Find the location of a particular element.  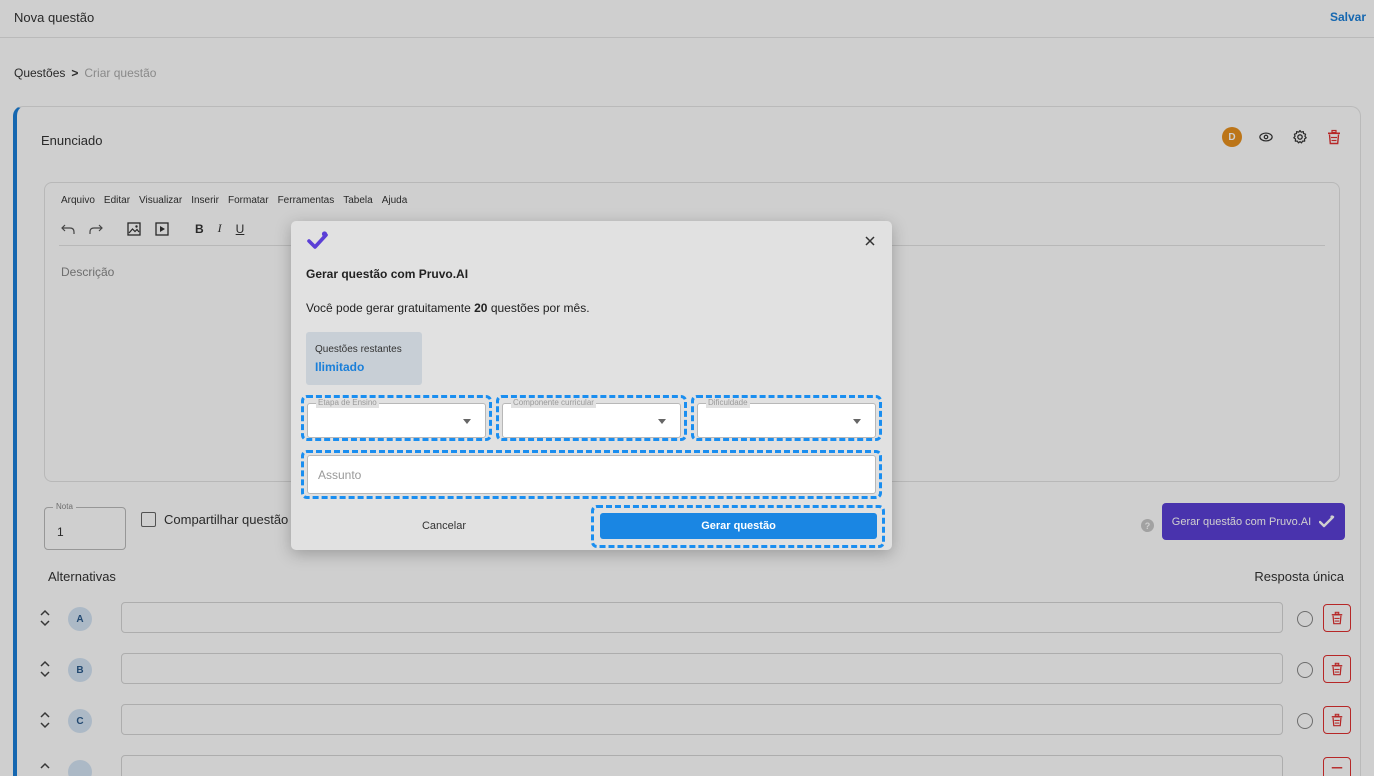

generate-question-button: Gerar questão is located at coordinates (738, 526).